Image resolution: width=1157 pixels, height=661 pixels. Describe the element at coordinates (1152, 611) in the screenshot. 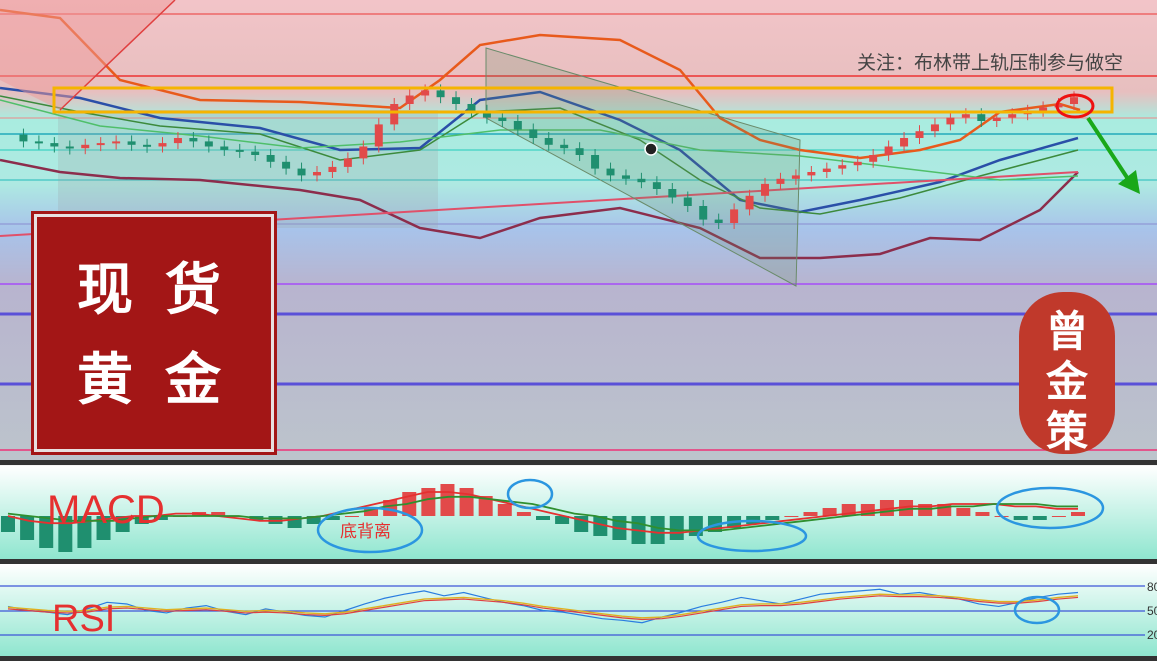

I see `rsi-tick-50: 50` at that location.